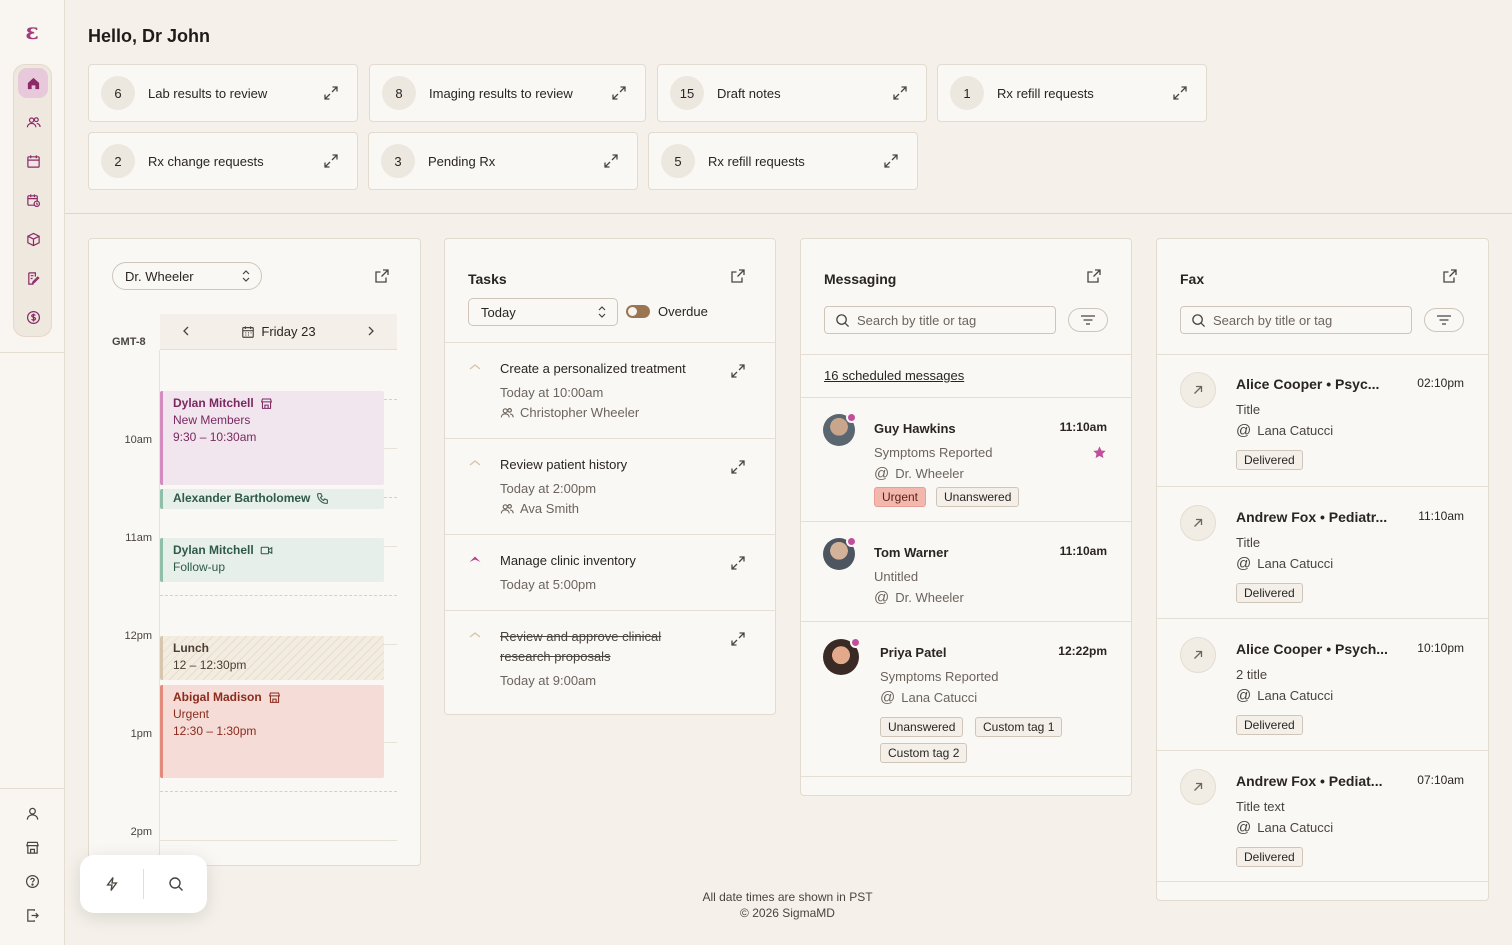  Describe the element at coordinates (610, 572) in the screenshot. I see `task-item: Manage clinic inventory Today at 5:00pm` at that location.